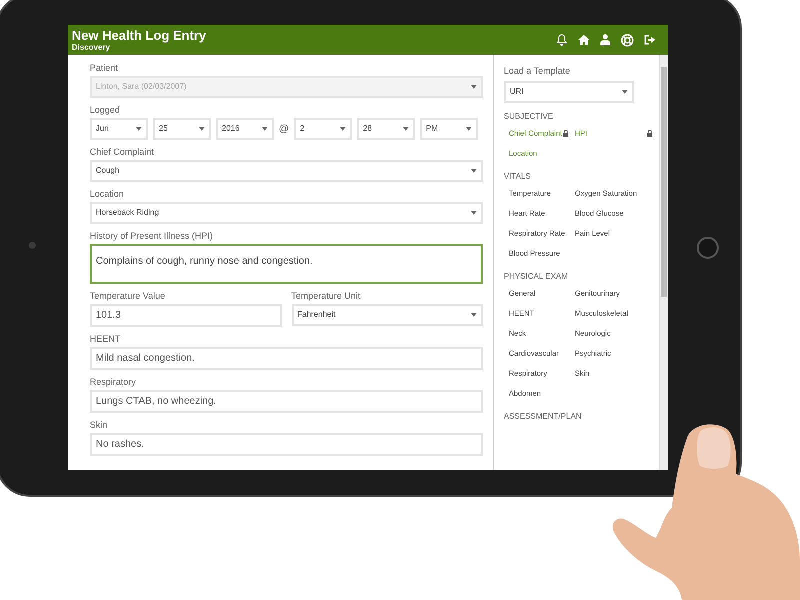 This screenshot has height=600, width=800. What do you see at coordinates (323, 129) in the screenshot?
I see `dropdown: 2` at bounding box center [323, 129].